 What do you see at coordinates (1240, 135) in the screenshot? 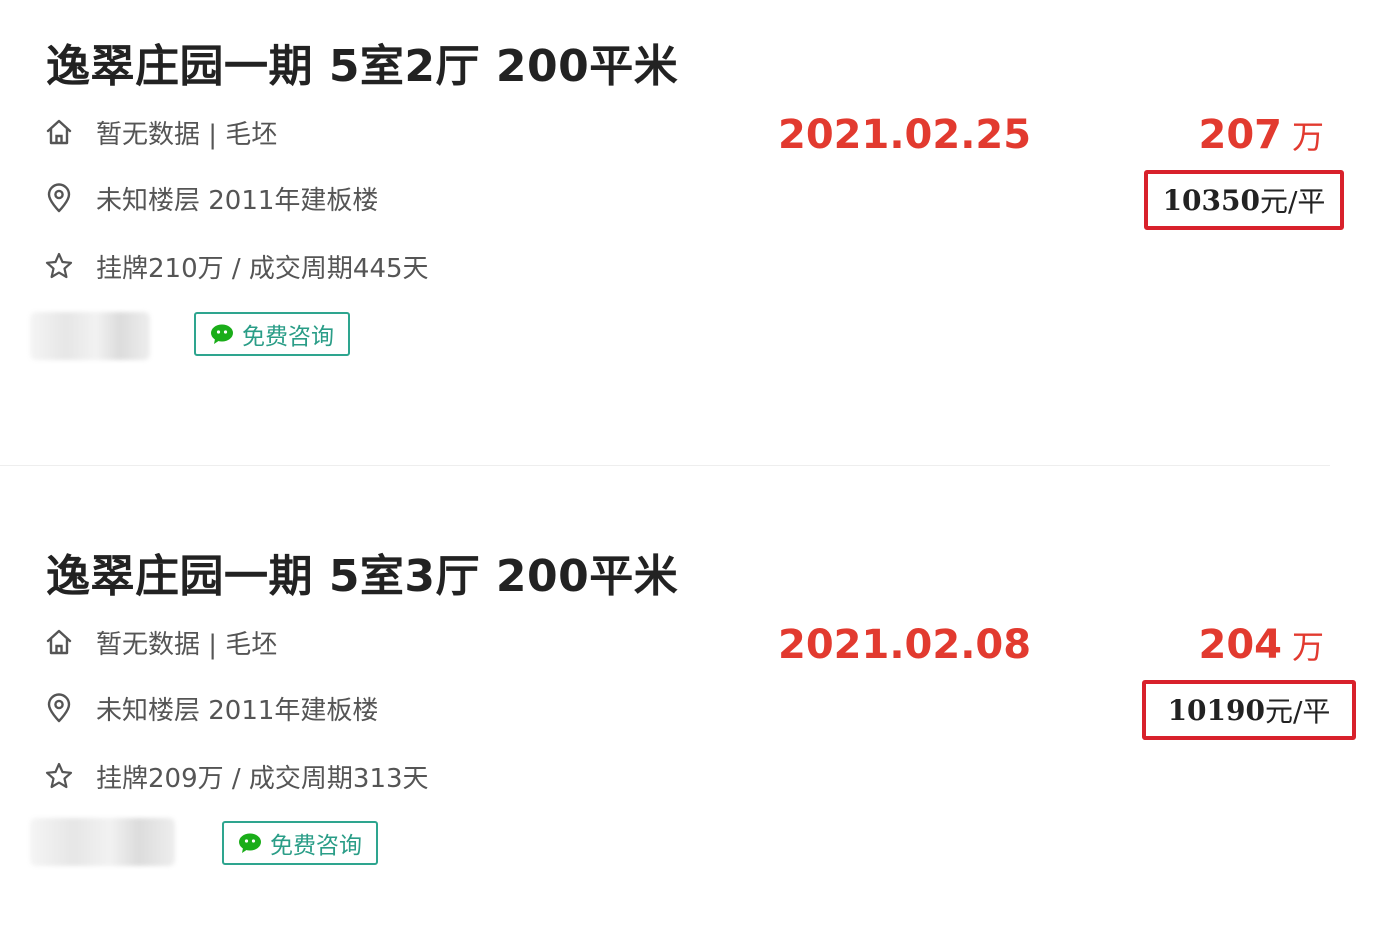
I see `total-price-value: 207` at bounding box center [1240, 135].